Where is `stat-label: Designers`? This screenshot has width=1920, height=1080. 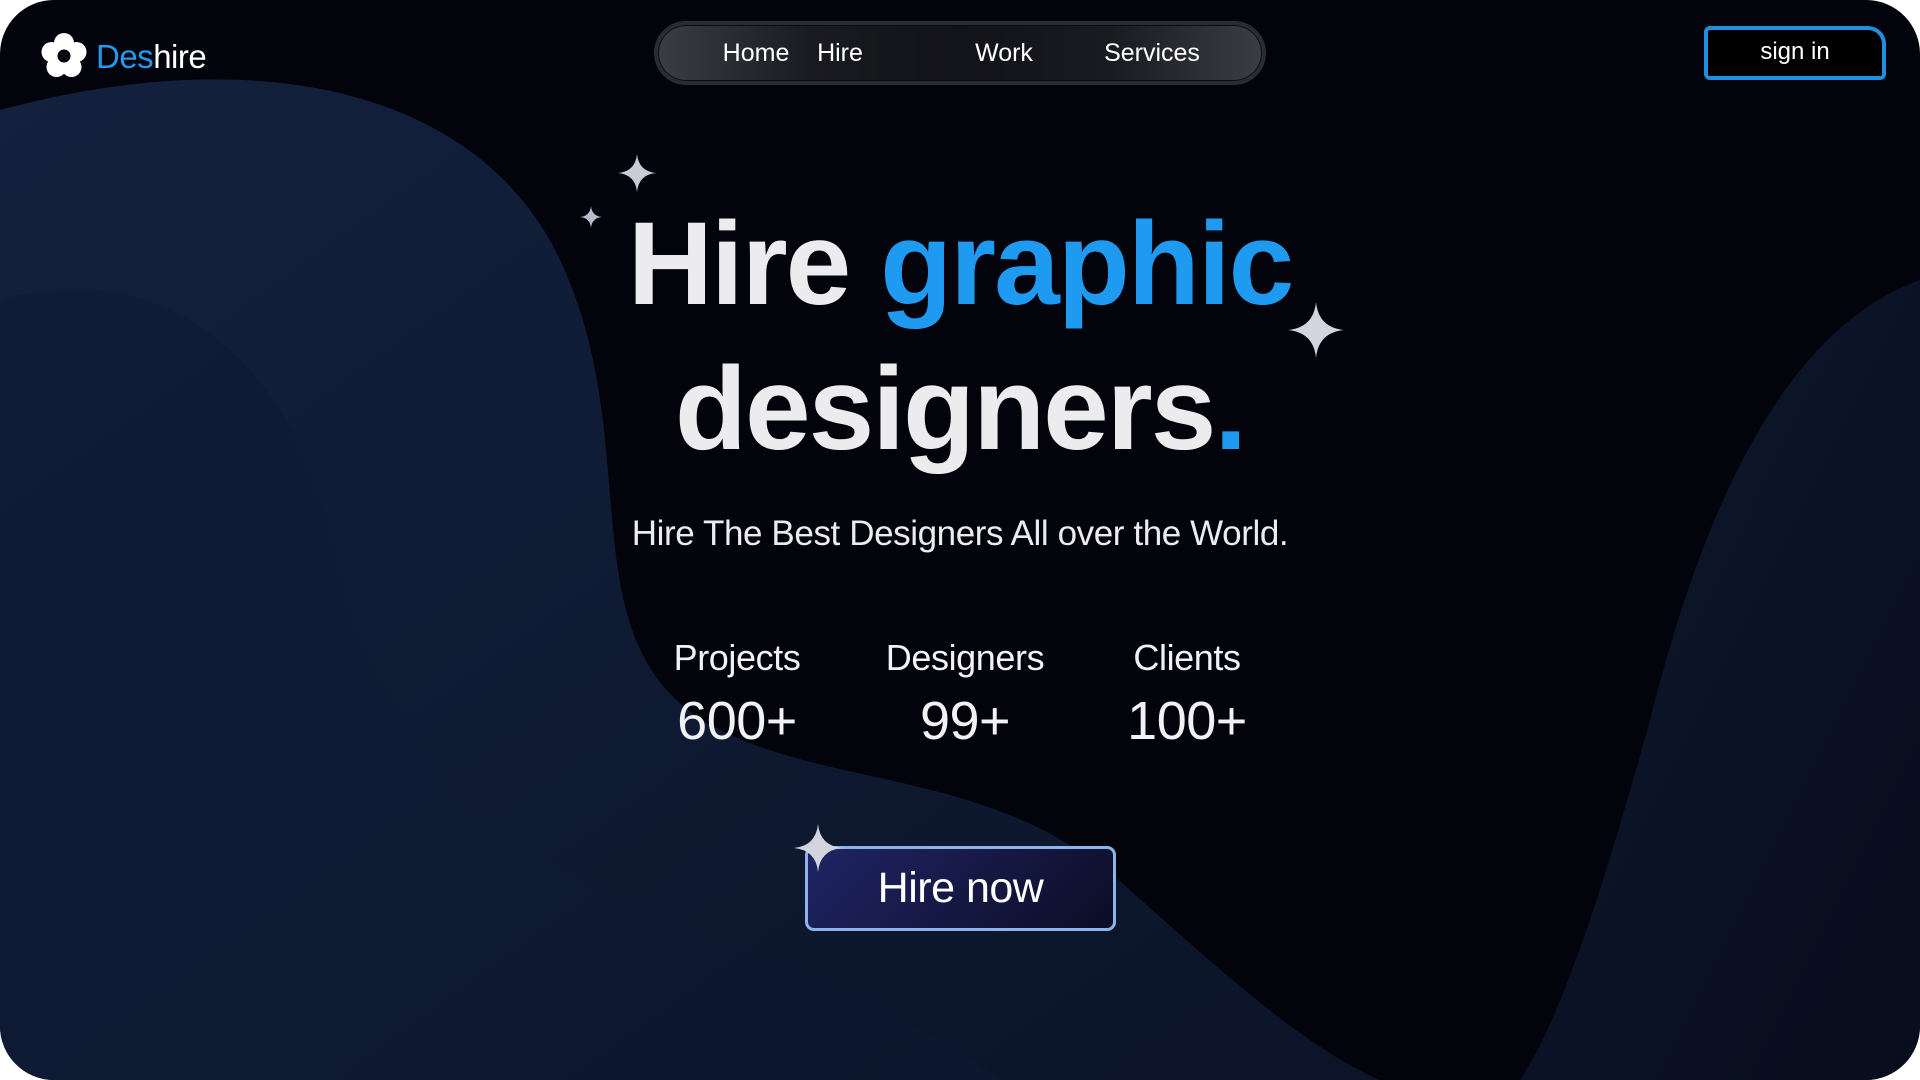 stat-label: Designers is located at coordinates (965, 657).